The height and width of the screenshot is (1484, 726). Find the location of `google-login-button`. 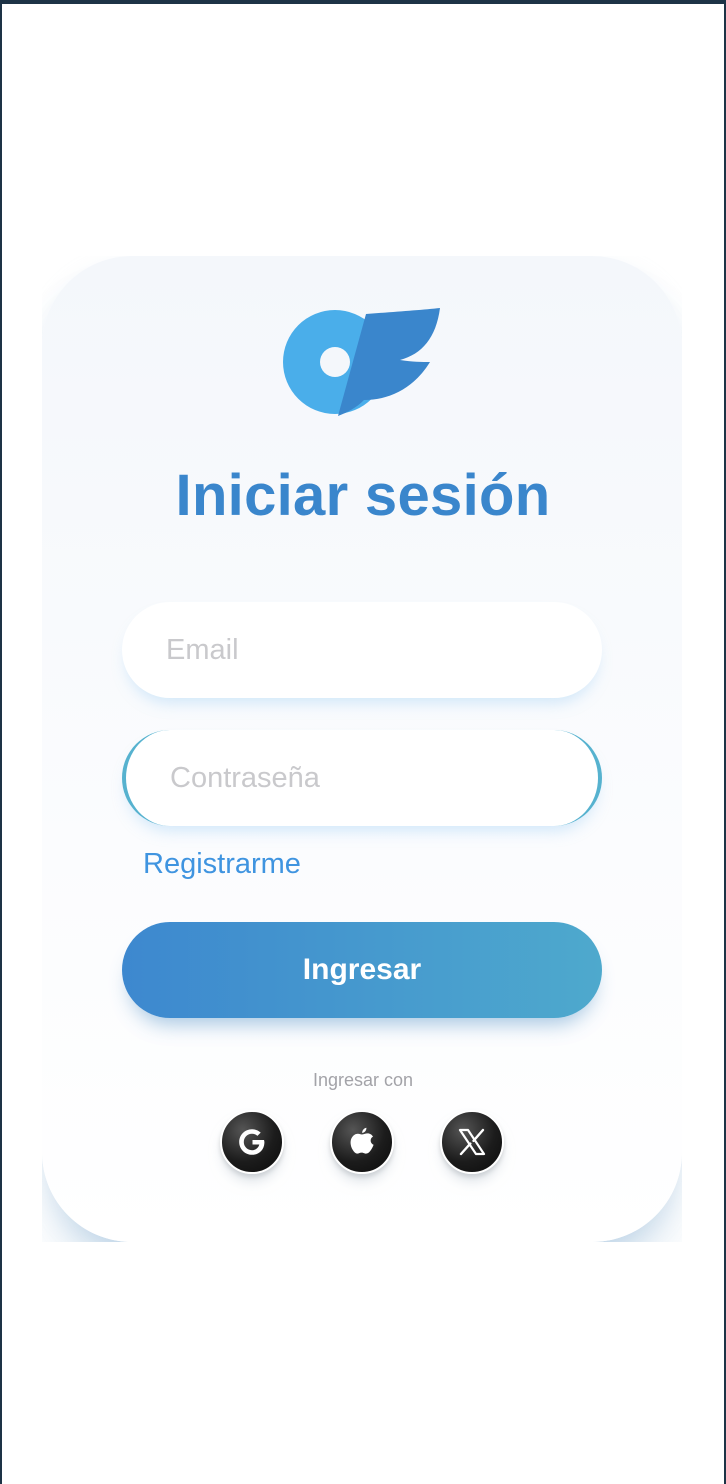

google-login-button is located at coordinates (252, 1142).